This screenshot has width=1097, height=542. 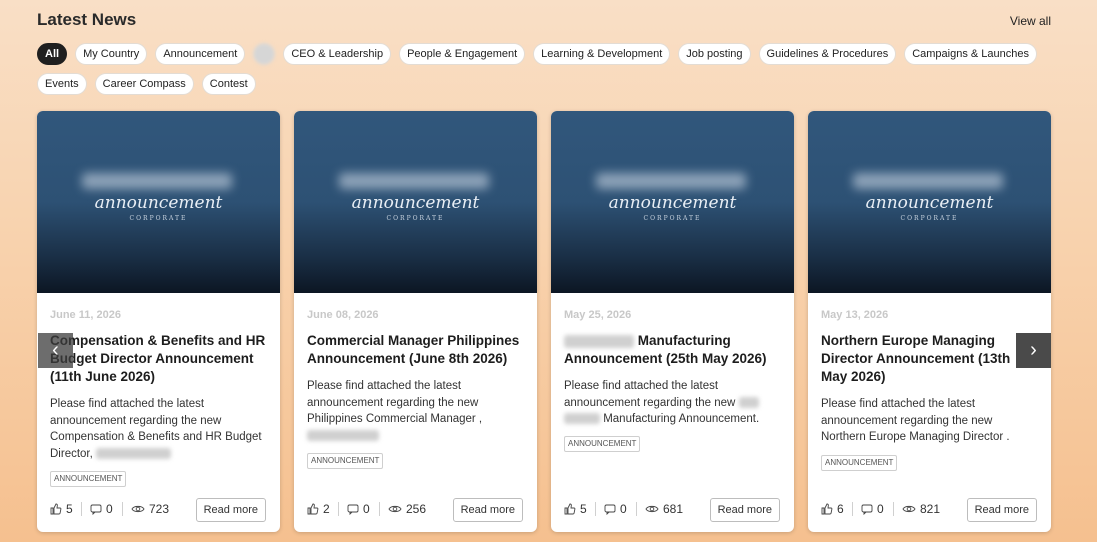 I want to click on like-stat: 6, so click(x=832, y=509).